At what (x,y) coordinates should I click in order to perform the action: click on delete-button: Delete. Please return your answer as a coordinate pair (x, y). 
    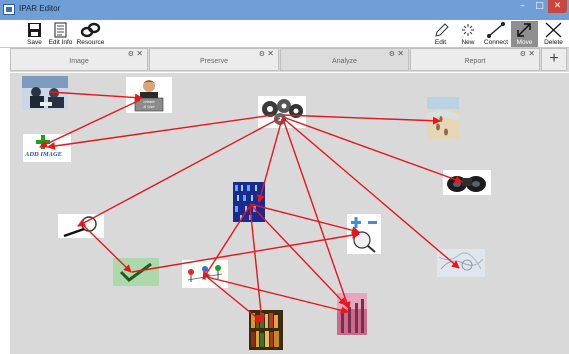
    Looking at the image, I should click on (553, 34).